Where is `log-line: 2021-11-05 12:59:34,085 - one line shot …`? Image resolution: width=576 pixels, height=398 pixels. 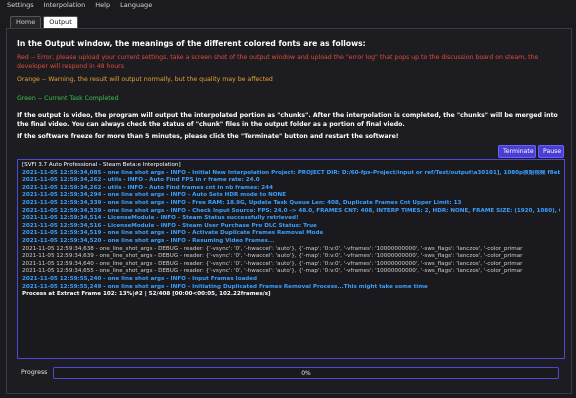 log-line: 2021-11-05 12:59:34,085 - one line shot … is located at coordinates (291, 172).